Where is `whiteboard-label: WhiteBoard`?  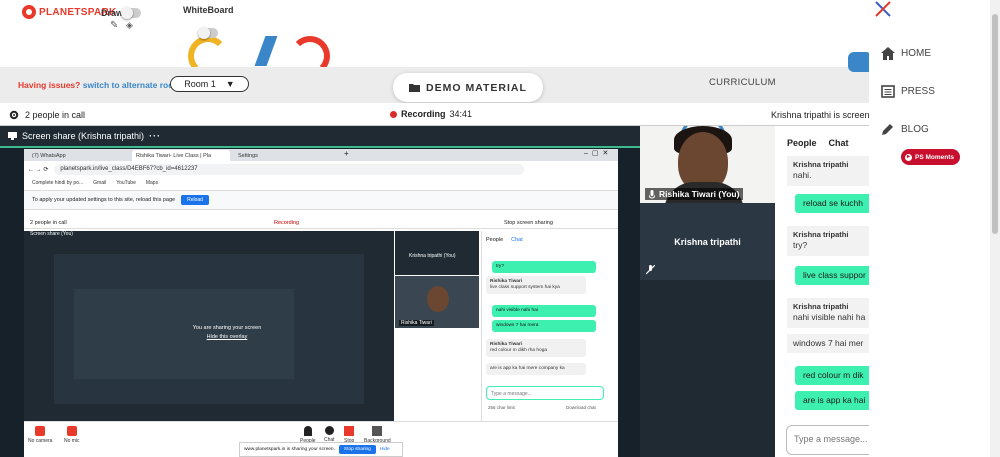 whiteboard-label: WhiteBoard is located at coordinates (208, 10).